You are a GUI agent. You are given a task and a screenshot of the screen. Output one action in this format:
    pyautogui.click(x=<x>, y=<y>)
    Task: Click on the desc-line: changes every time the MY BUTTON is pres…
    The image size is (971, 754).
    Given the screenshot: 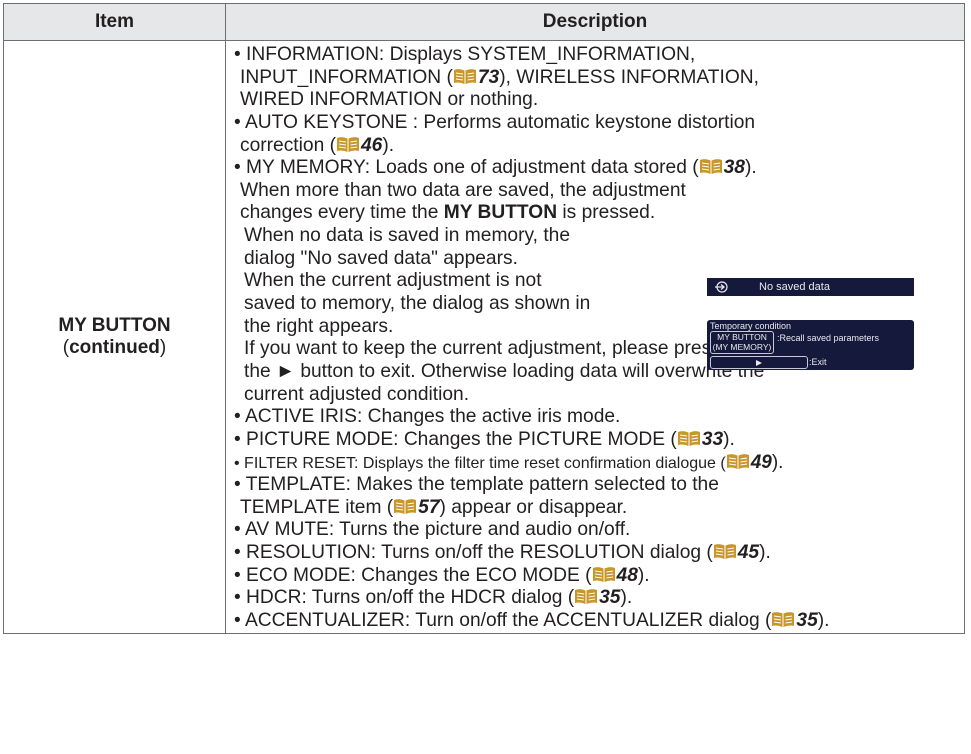 What is the action you would take?
    pyautogui.click(x=448, y=213)
    